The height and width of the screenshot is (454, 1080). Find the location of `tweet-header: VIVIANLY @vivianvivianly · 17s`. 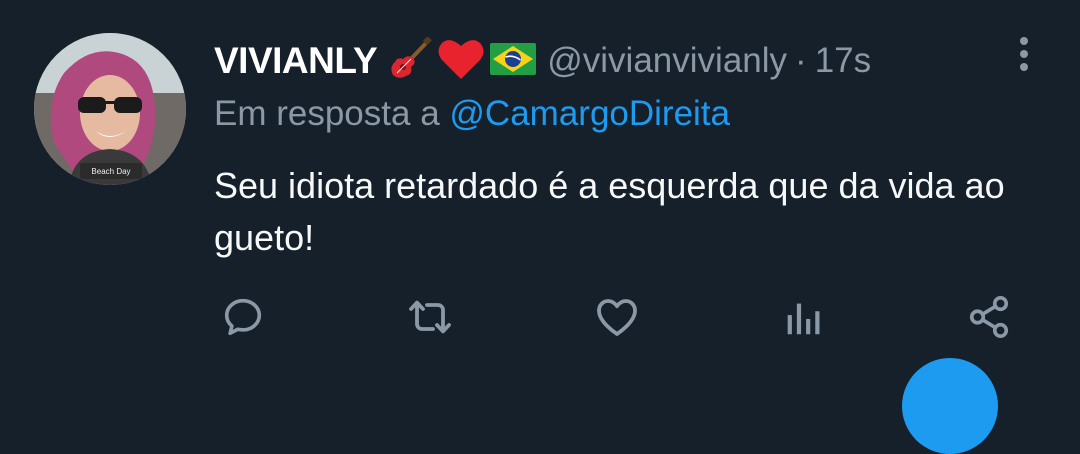

tweet-header: VIVIANLY @vivianvivianly · 17s is located at coordinates (542, 60).